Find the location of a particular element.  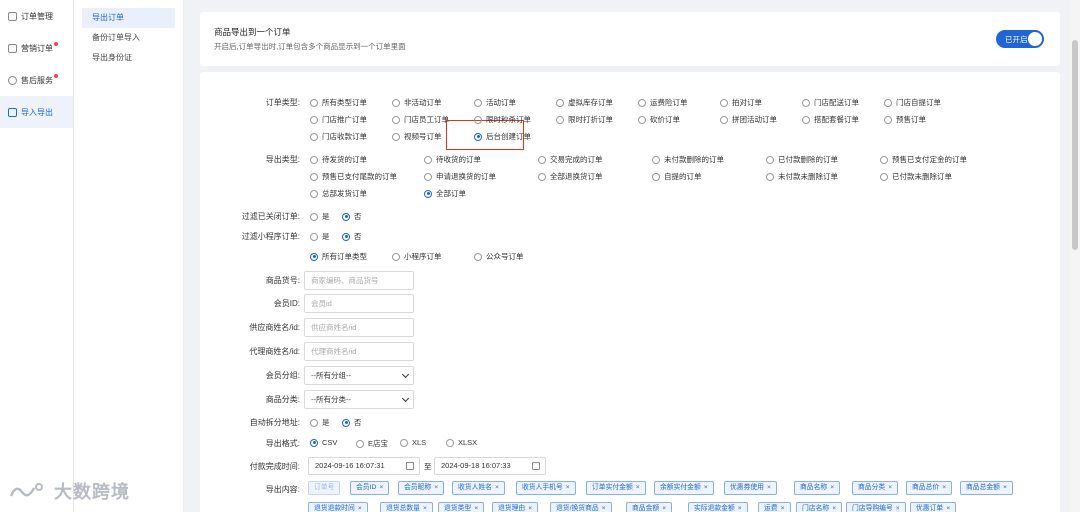

export-field-tag: 余额实付金额 × is located at coordinates (684, 488).